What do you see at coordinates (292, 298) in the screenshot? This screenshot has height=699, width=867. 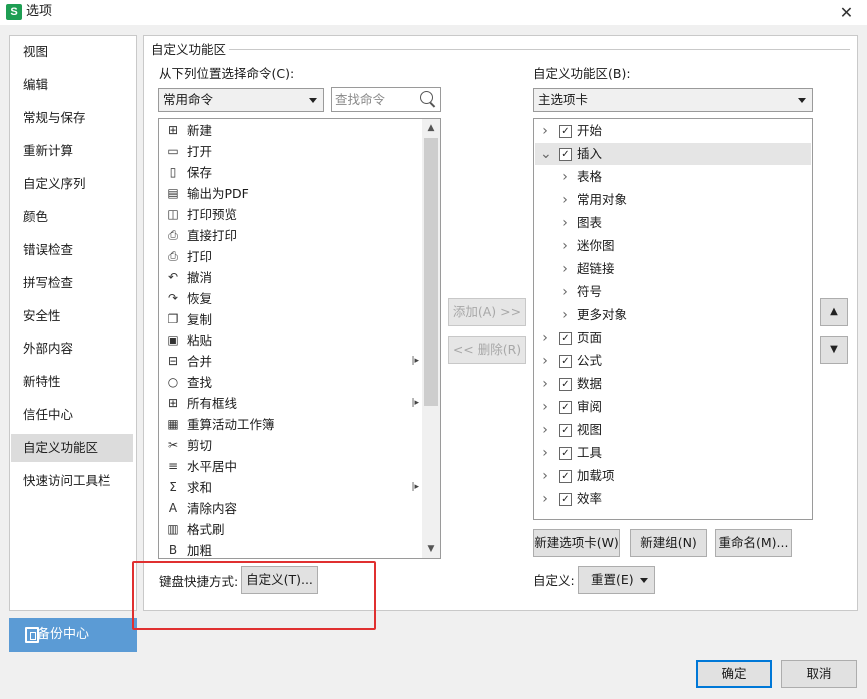 I see `command-item: ↷ 恢复` at bounding box center [292, 298].